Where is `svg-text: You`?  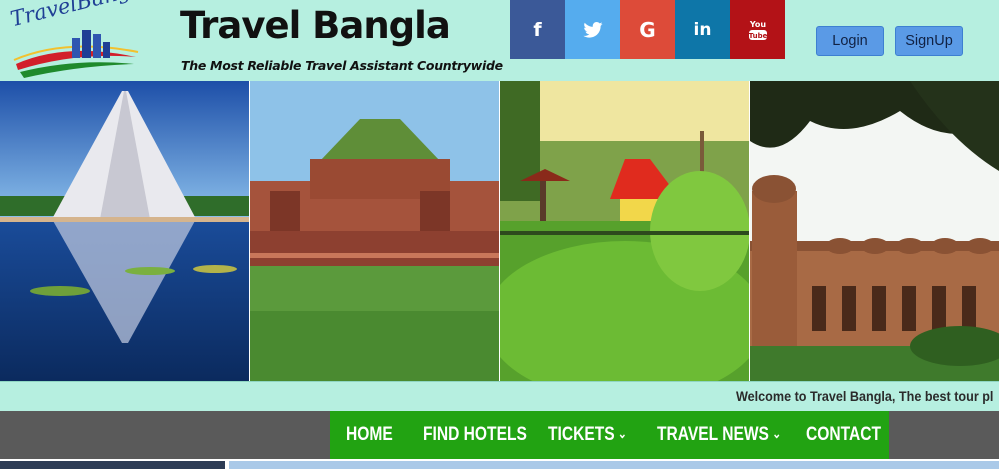
svg-text: You is located at coordinates (757, 24).